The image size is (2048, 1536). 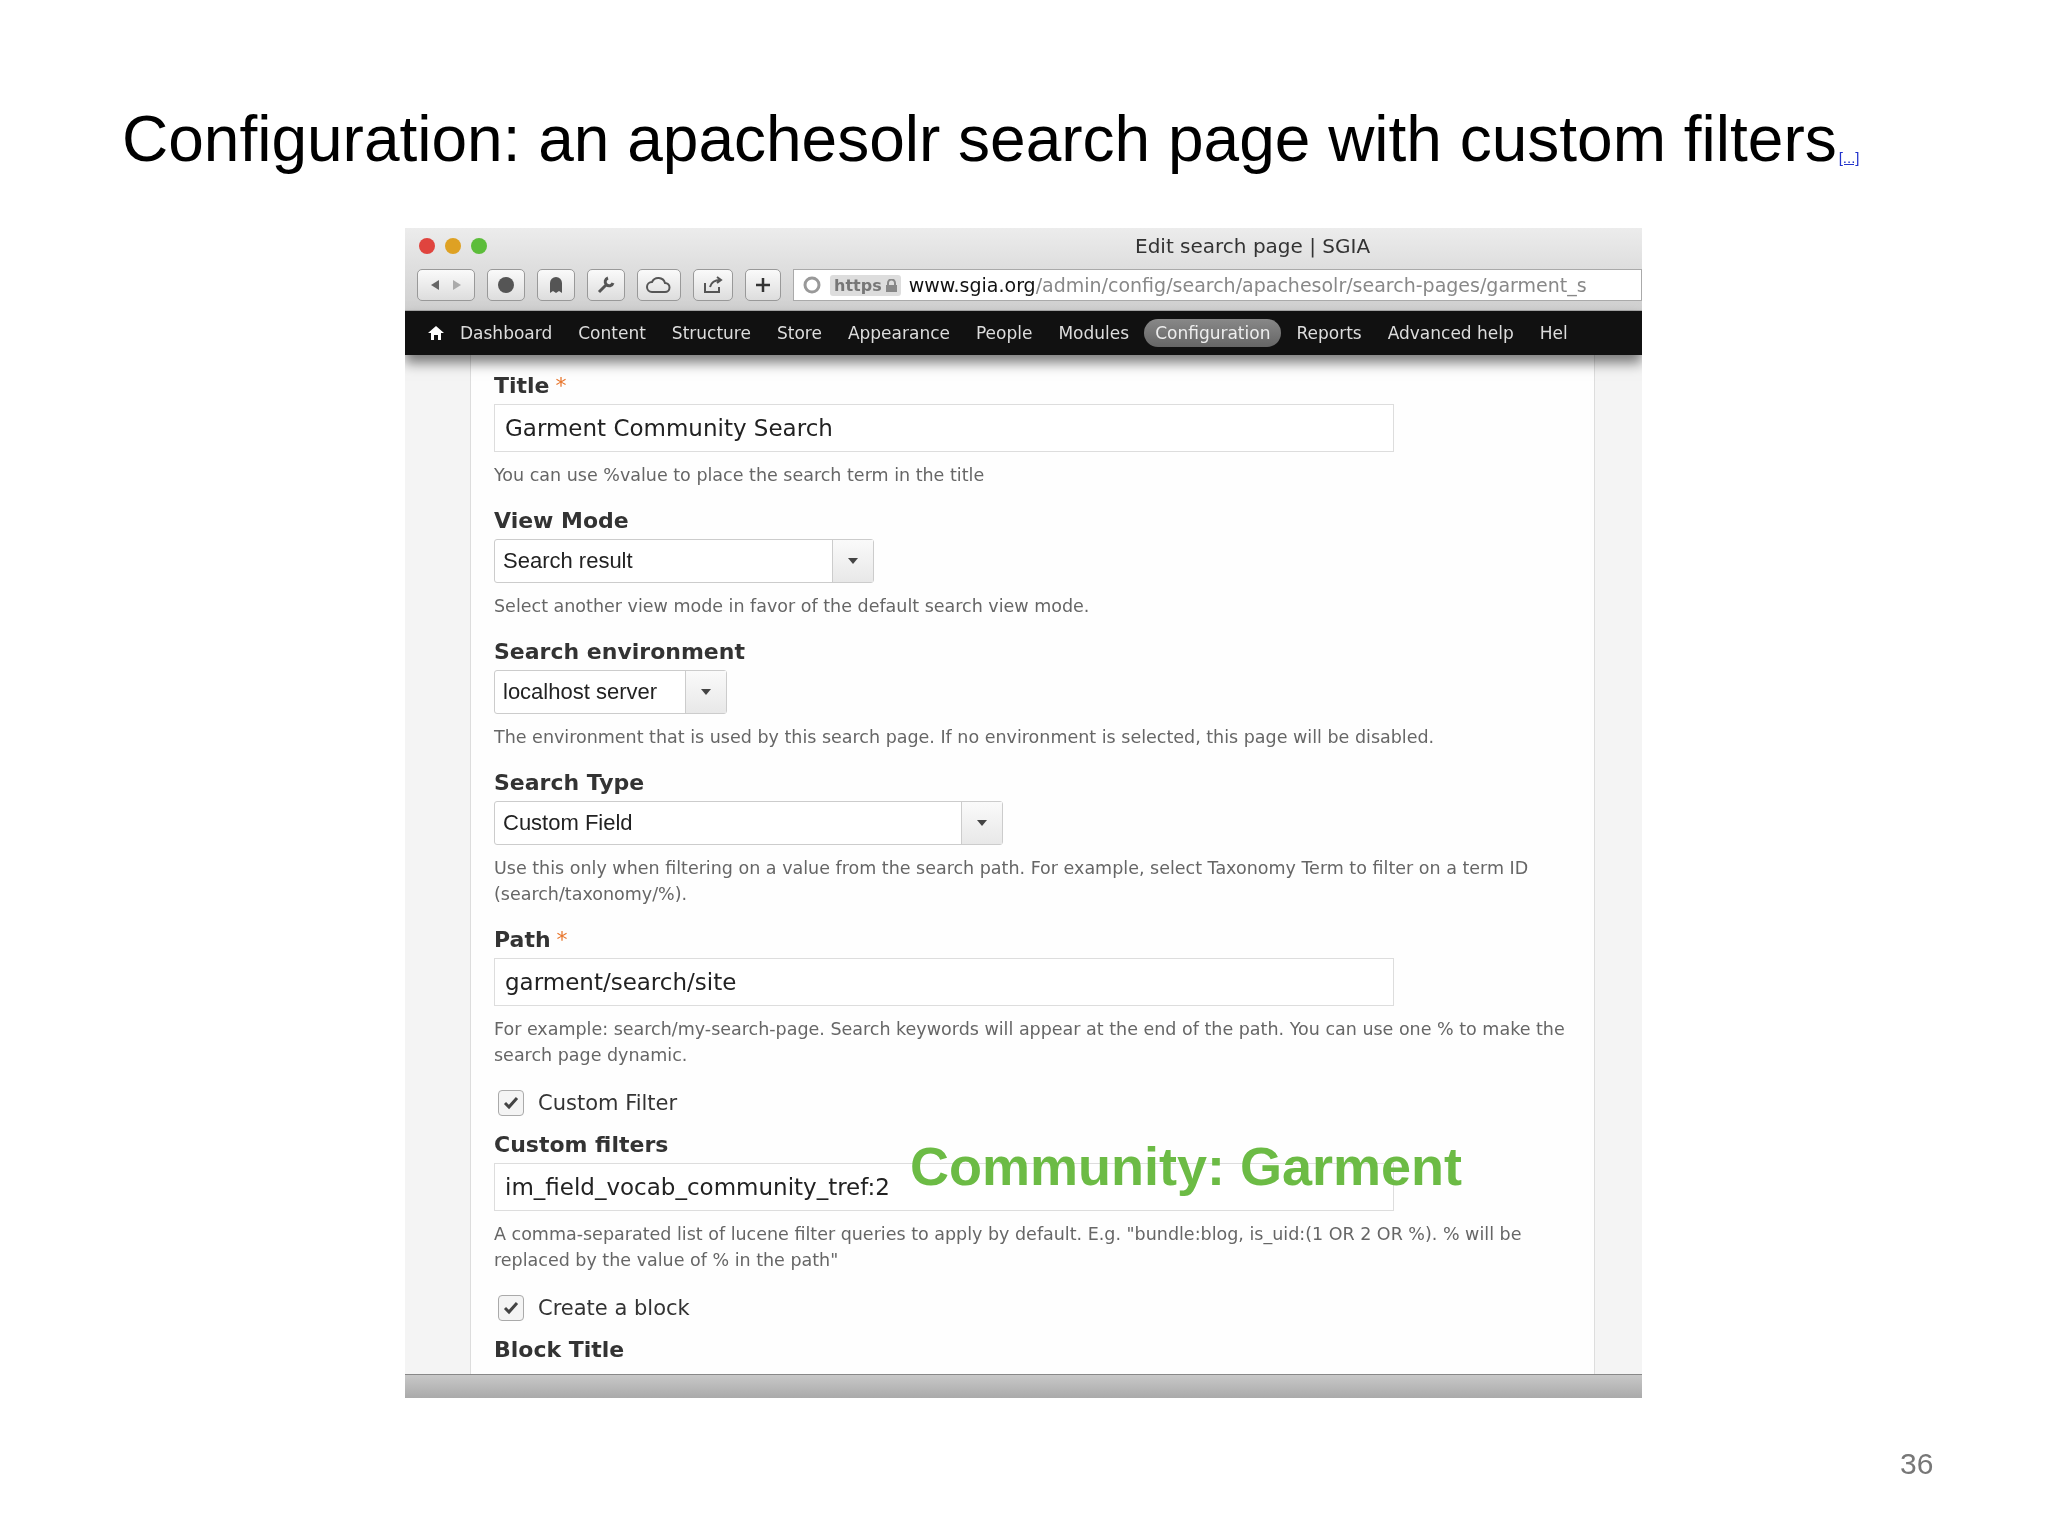 What do you see at coordinates (560, 1349) in the screenshot?
I see `field-label: Block Title` at bounding box center [560, 1349].